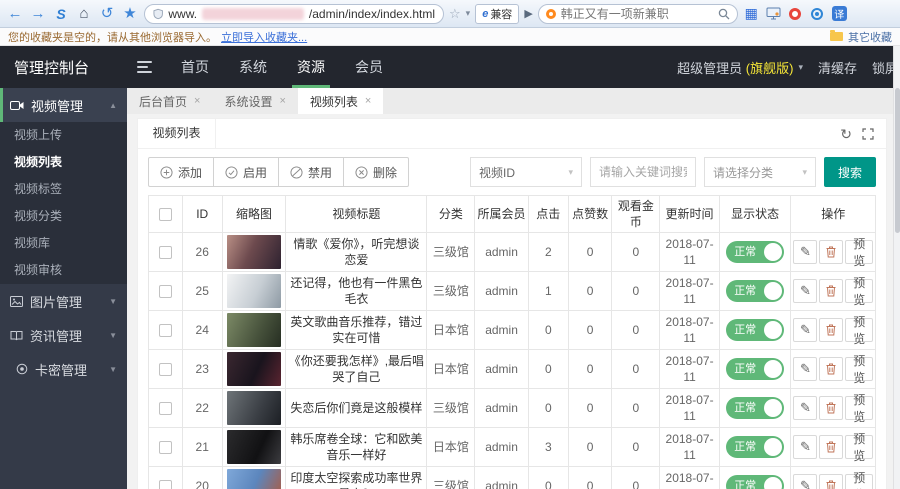 This screenshot has height=489, width=900. I want to click on donut-extension-icon, so click(795, 13).